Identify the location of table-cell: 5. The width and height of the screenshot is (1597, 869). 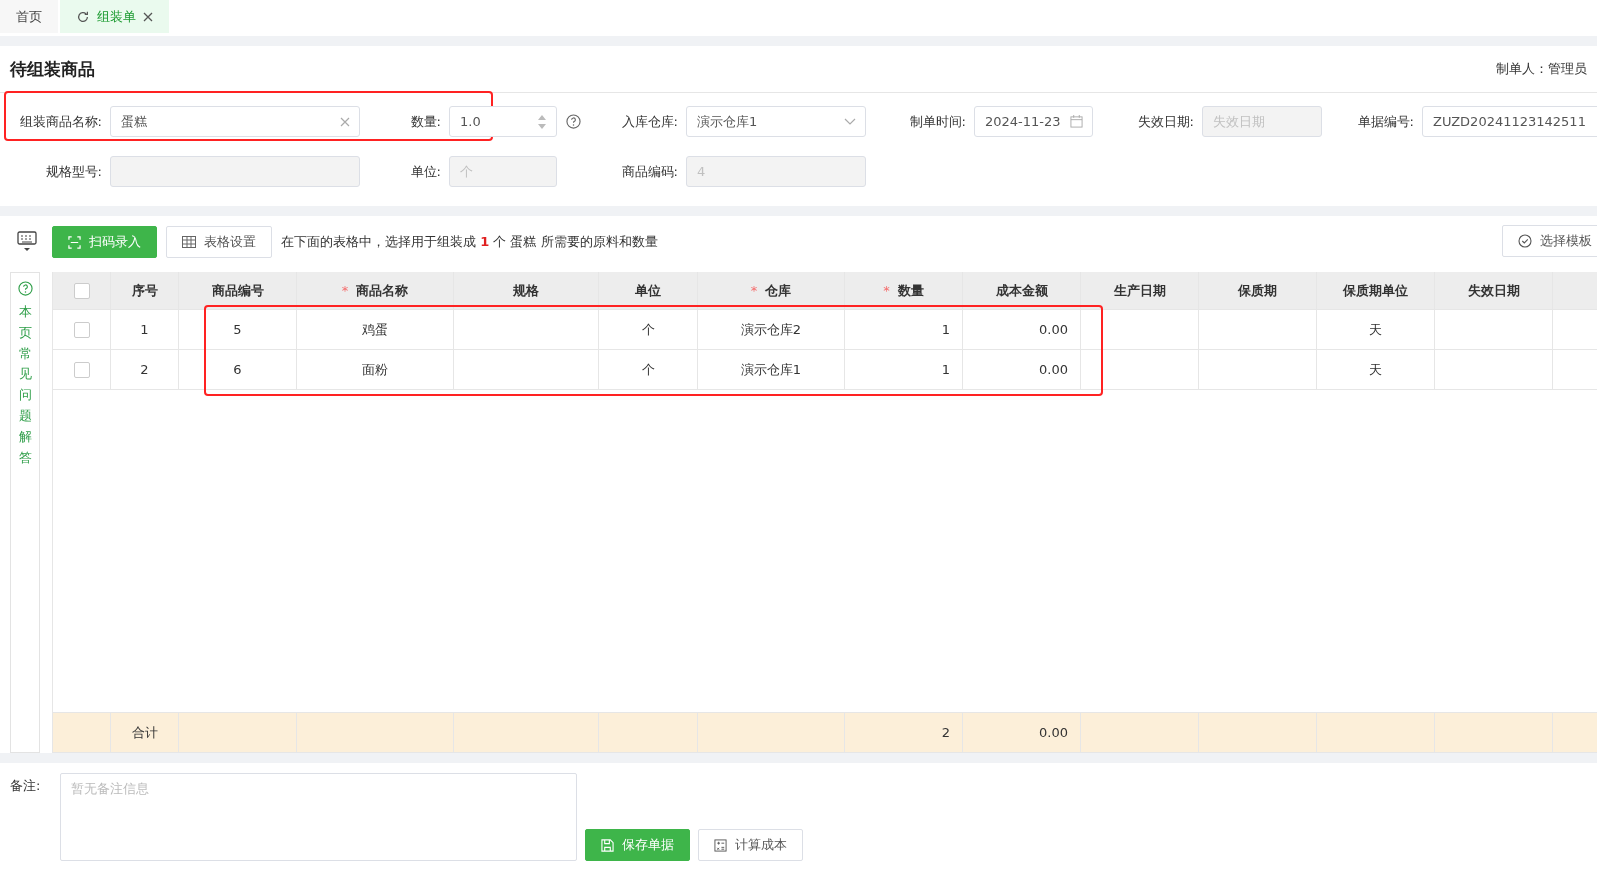
(237, 329).